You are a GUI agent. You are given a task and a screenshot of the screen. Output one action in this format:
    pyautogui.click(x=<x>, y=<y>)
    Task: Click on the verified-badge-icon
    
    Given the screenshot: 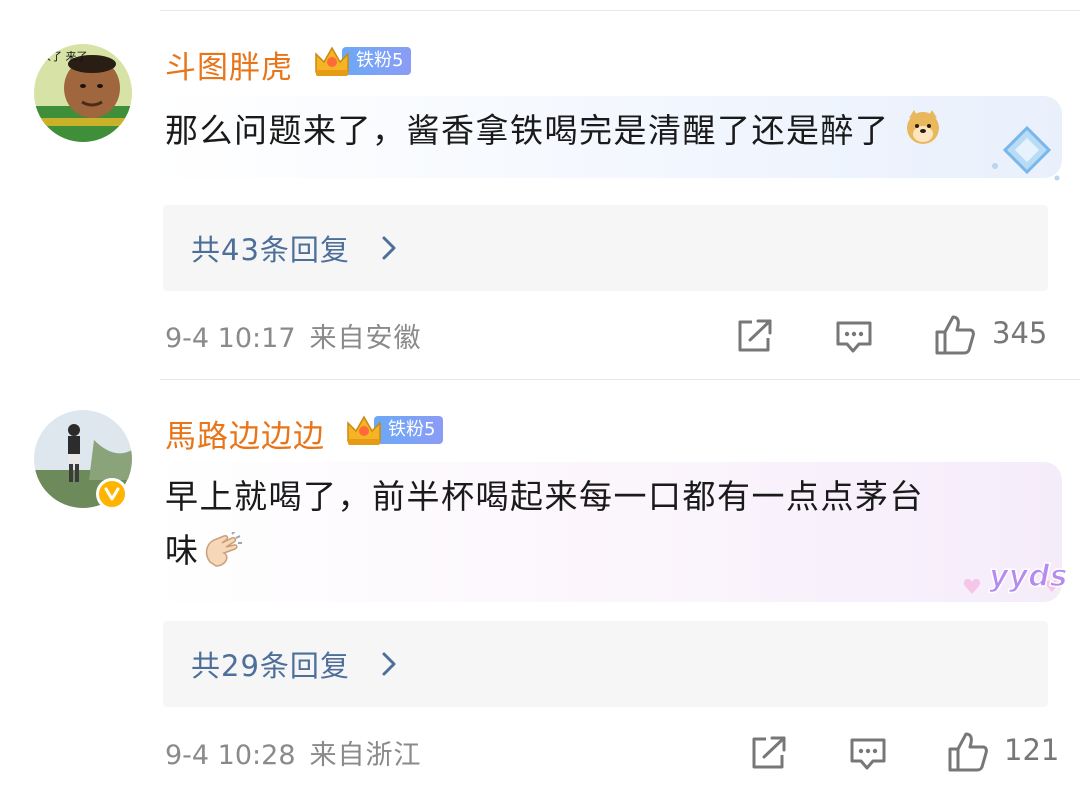 What is the action you would take?
    pyautogui.click(x=112, y=494)
    